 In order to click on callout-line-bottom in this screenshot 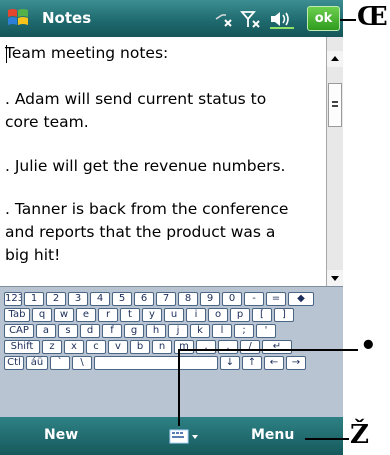, I will do `click(327, 439)`.